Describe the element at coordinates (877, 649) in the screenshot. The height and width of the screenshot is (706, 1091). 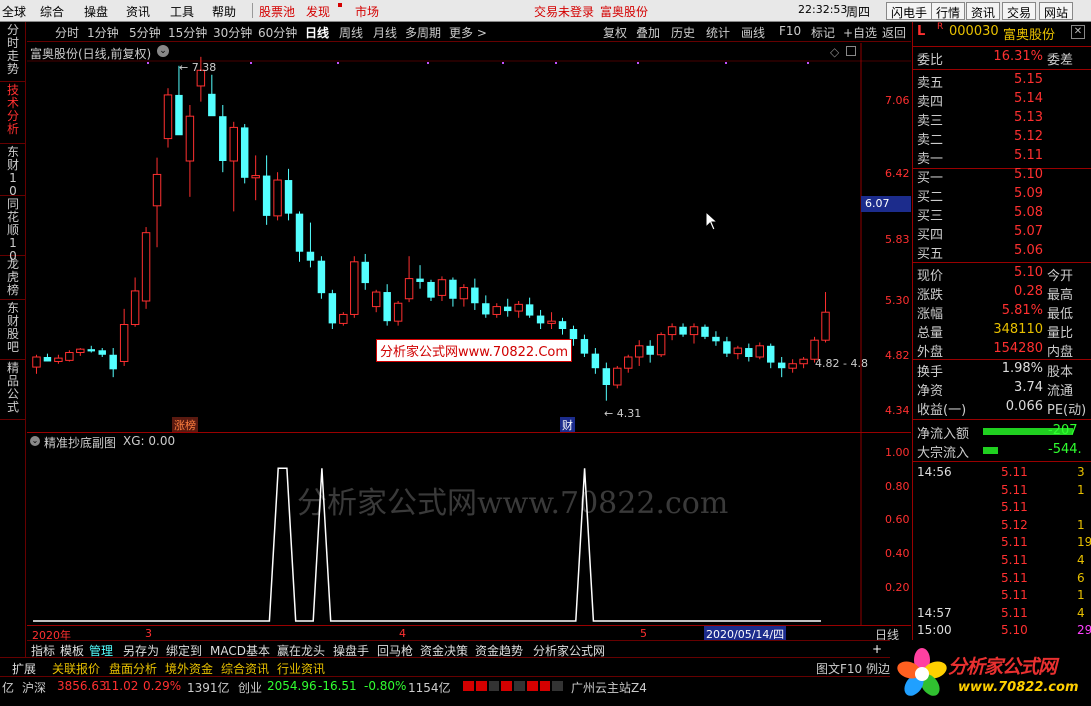
I see `plus-icon: +` at that location.